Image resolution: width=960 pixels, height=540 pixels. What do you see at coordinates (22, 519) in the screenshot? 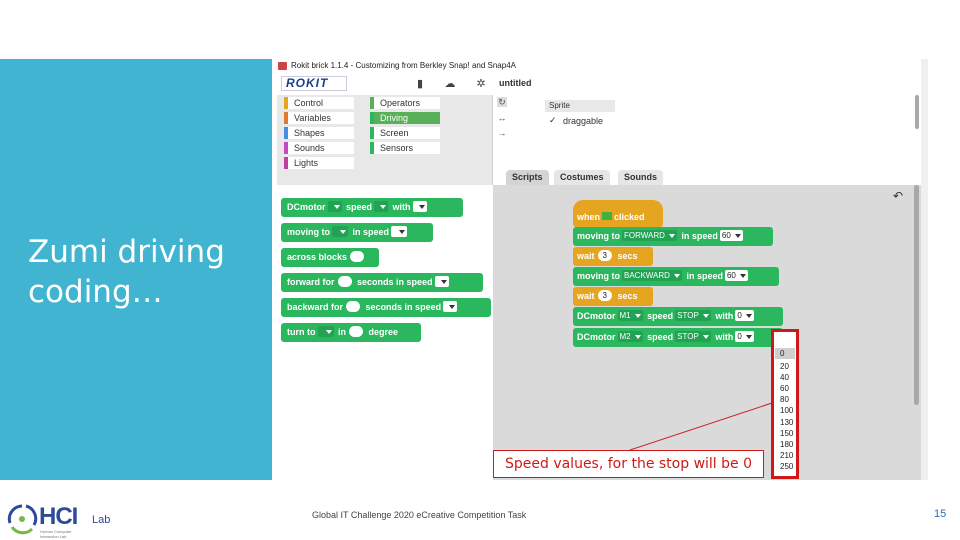
I see `hci-logo-emblem-icon` at bounding box center [22, 519].